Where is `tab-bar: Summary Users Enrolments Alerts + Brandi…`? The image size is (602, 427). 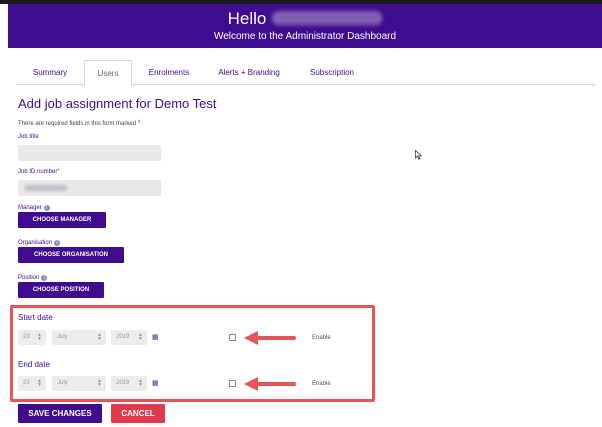
tab-bar: Summary Users Enrolments Alerts + Brandi… is located at coordinates (306, 73).